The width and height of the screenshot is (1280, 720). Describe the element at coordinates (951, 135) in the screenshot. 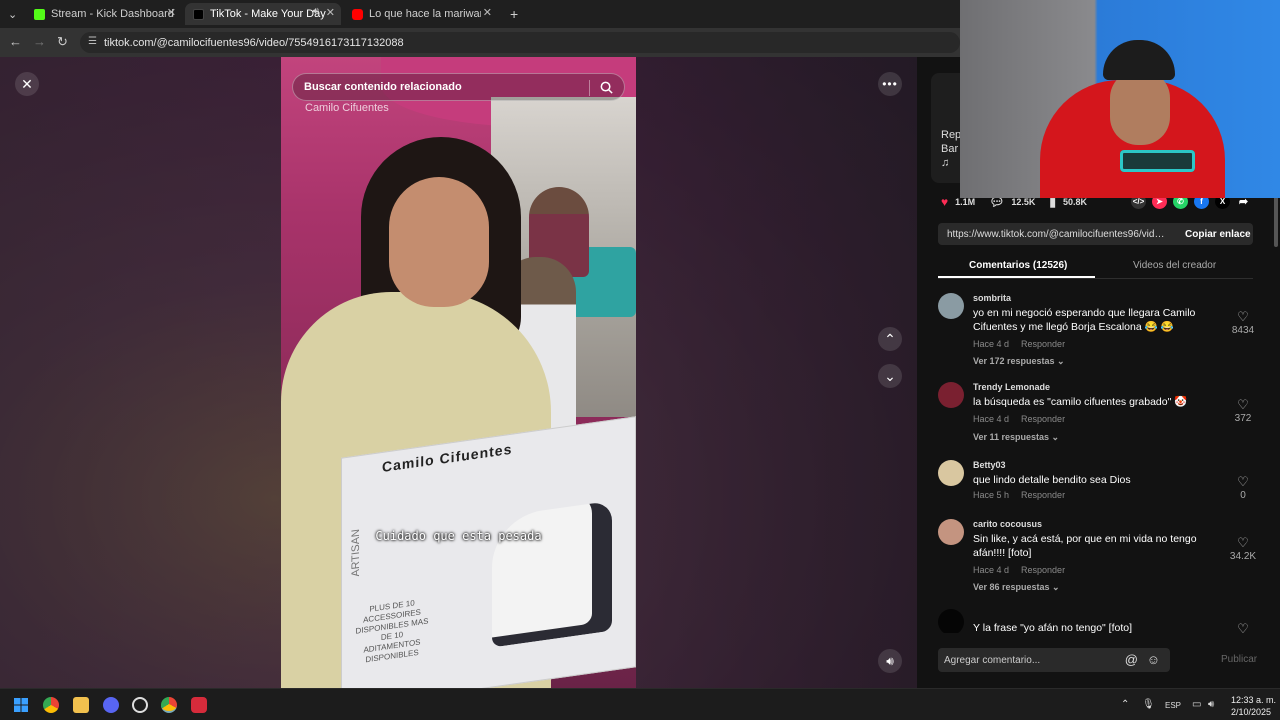

I see `description-fragment: Rep` at that location.